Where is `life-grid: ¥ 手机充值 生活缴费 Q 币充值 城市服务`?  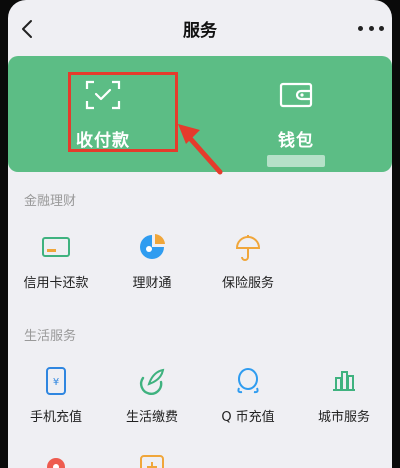
life-grid: ¥ 手机充值 生活缴费 Q 币充值 城市服务 is located at coordinates (200, 394).